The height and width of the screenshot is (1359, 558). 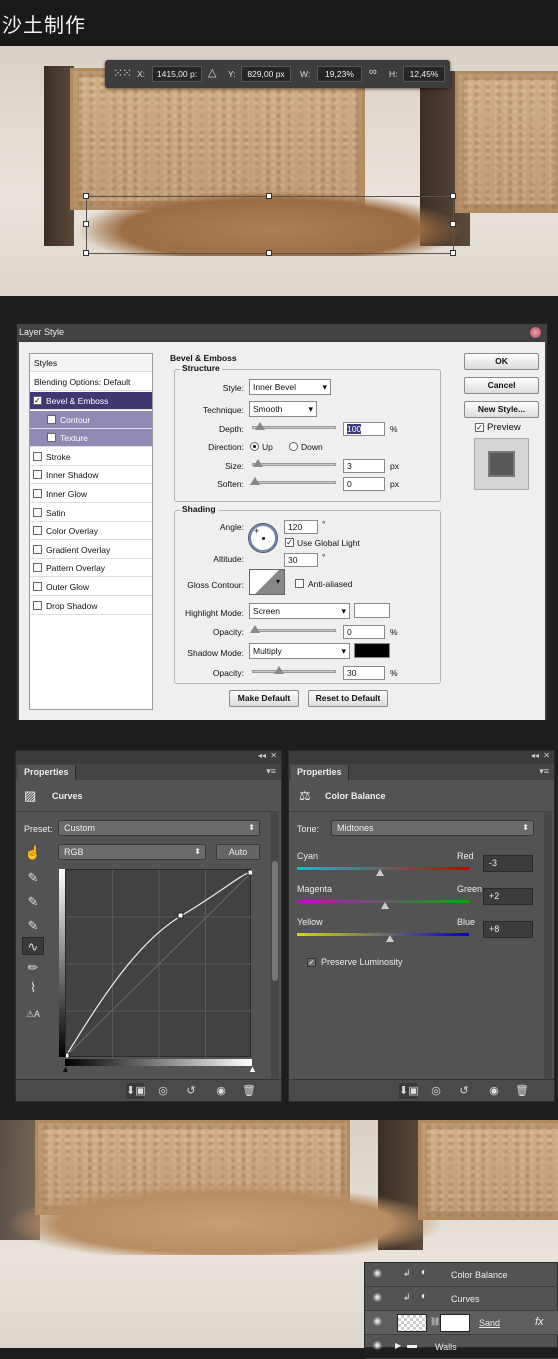 I want to click on curve-points-icon: ∿, so click(x=33, y=946).